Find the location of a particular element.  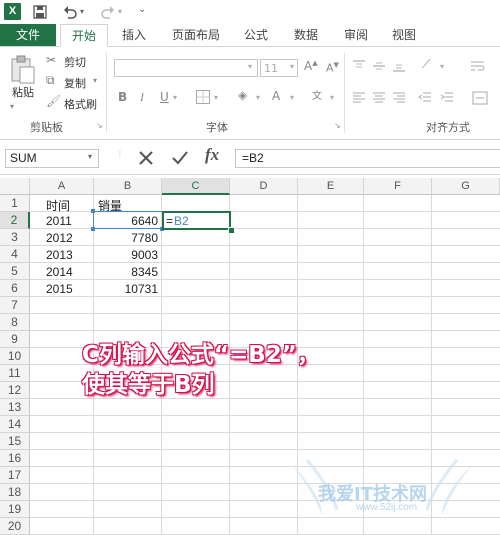

fill-color-icon: ◈ is located at coordinates (242, 95).